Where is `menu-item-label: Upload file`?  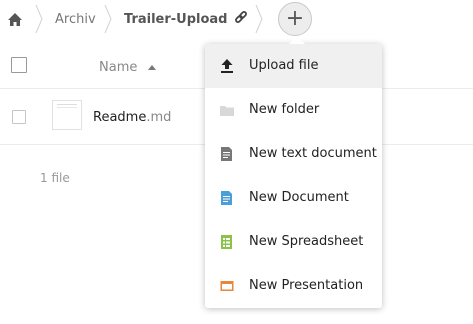
menu-item-label: Upload file is located at coordinates (284, 65).